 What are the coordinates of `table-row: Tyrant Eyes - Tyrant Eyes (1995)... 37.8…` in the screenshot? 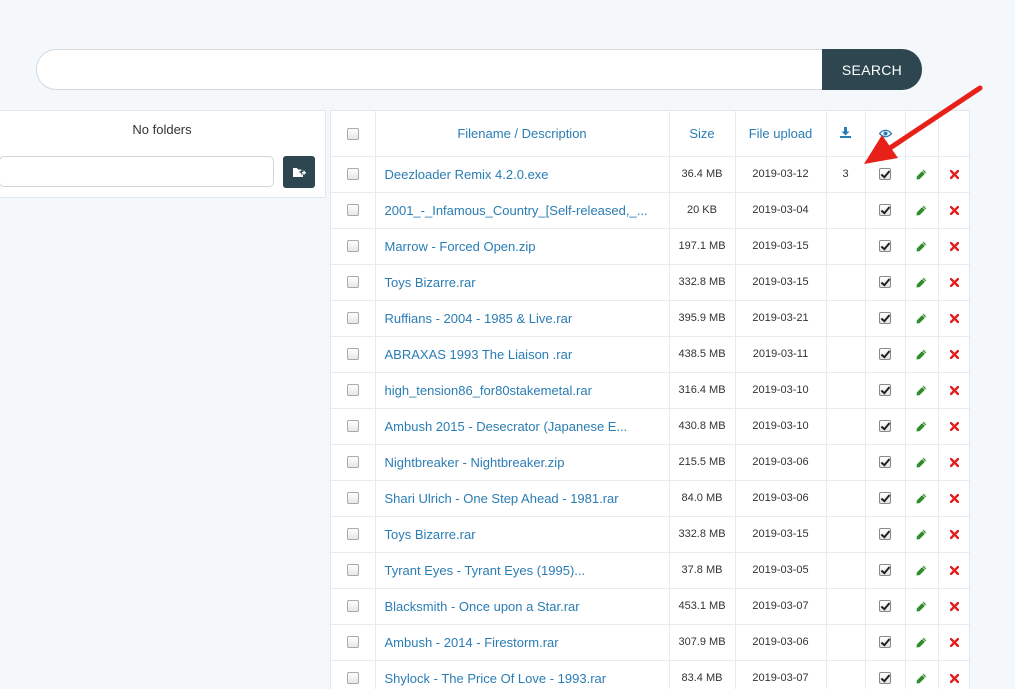 It's located at (650, 570).